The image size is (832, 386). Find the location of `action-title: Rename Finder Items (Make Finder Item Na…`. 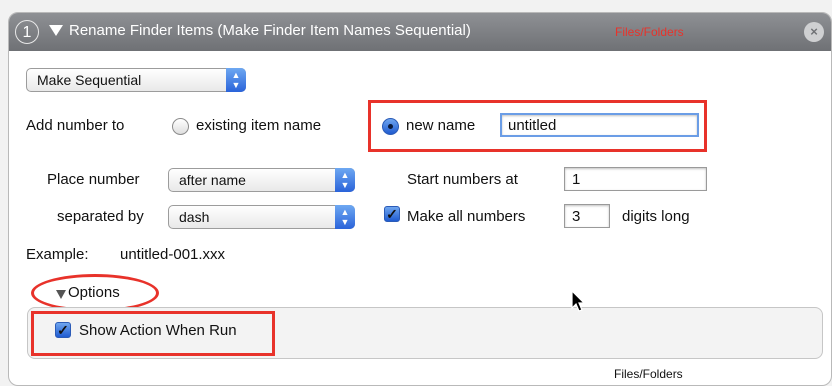

action-title: Rename Finder Items (Make Finder Item Na… is located at coordinates (270, 30).